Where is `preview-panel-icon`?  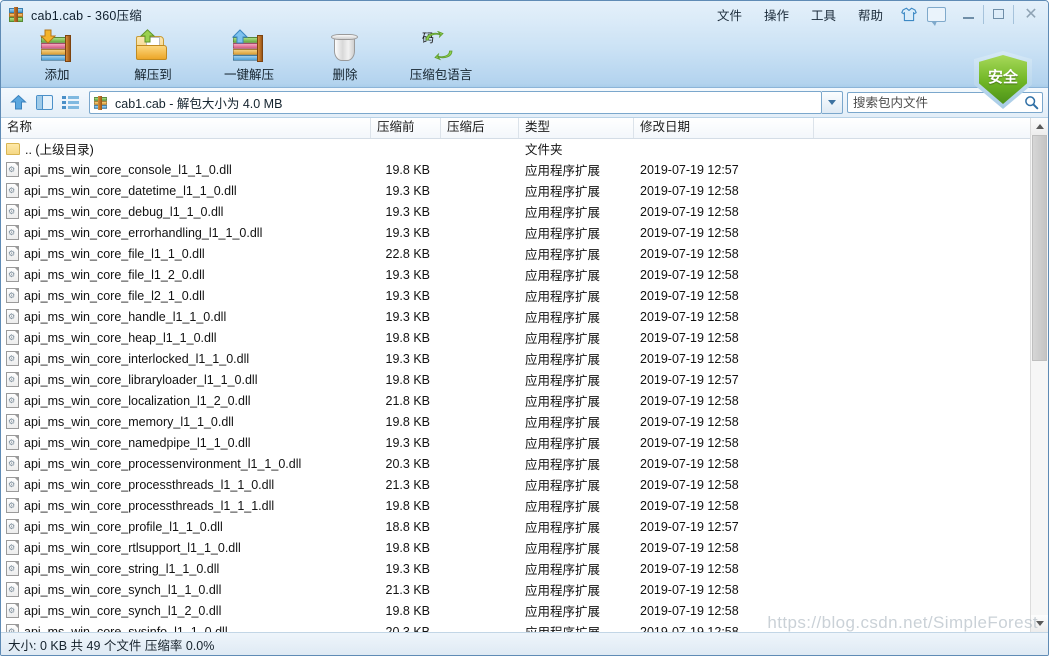 preview-panel-icon is located at coordinates (44, 102).